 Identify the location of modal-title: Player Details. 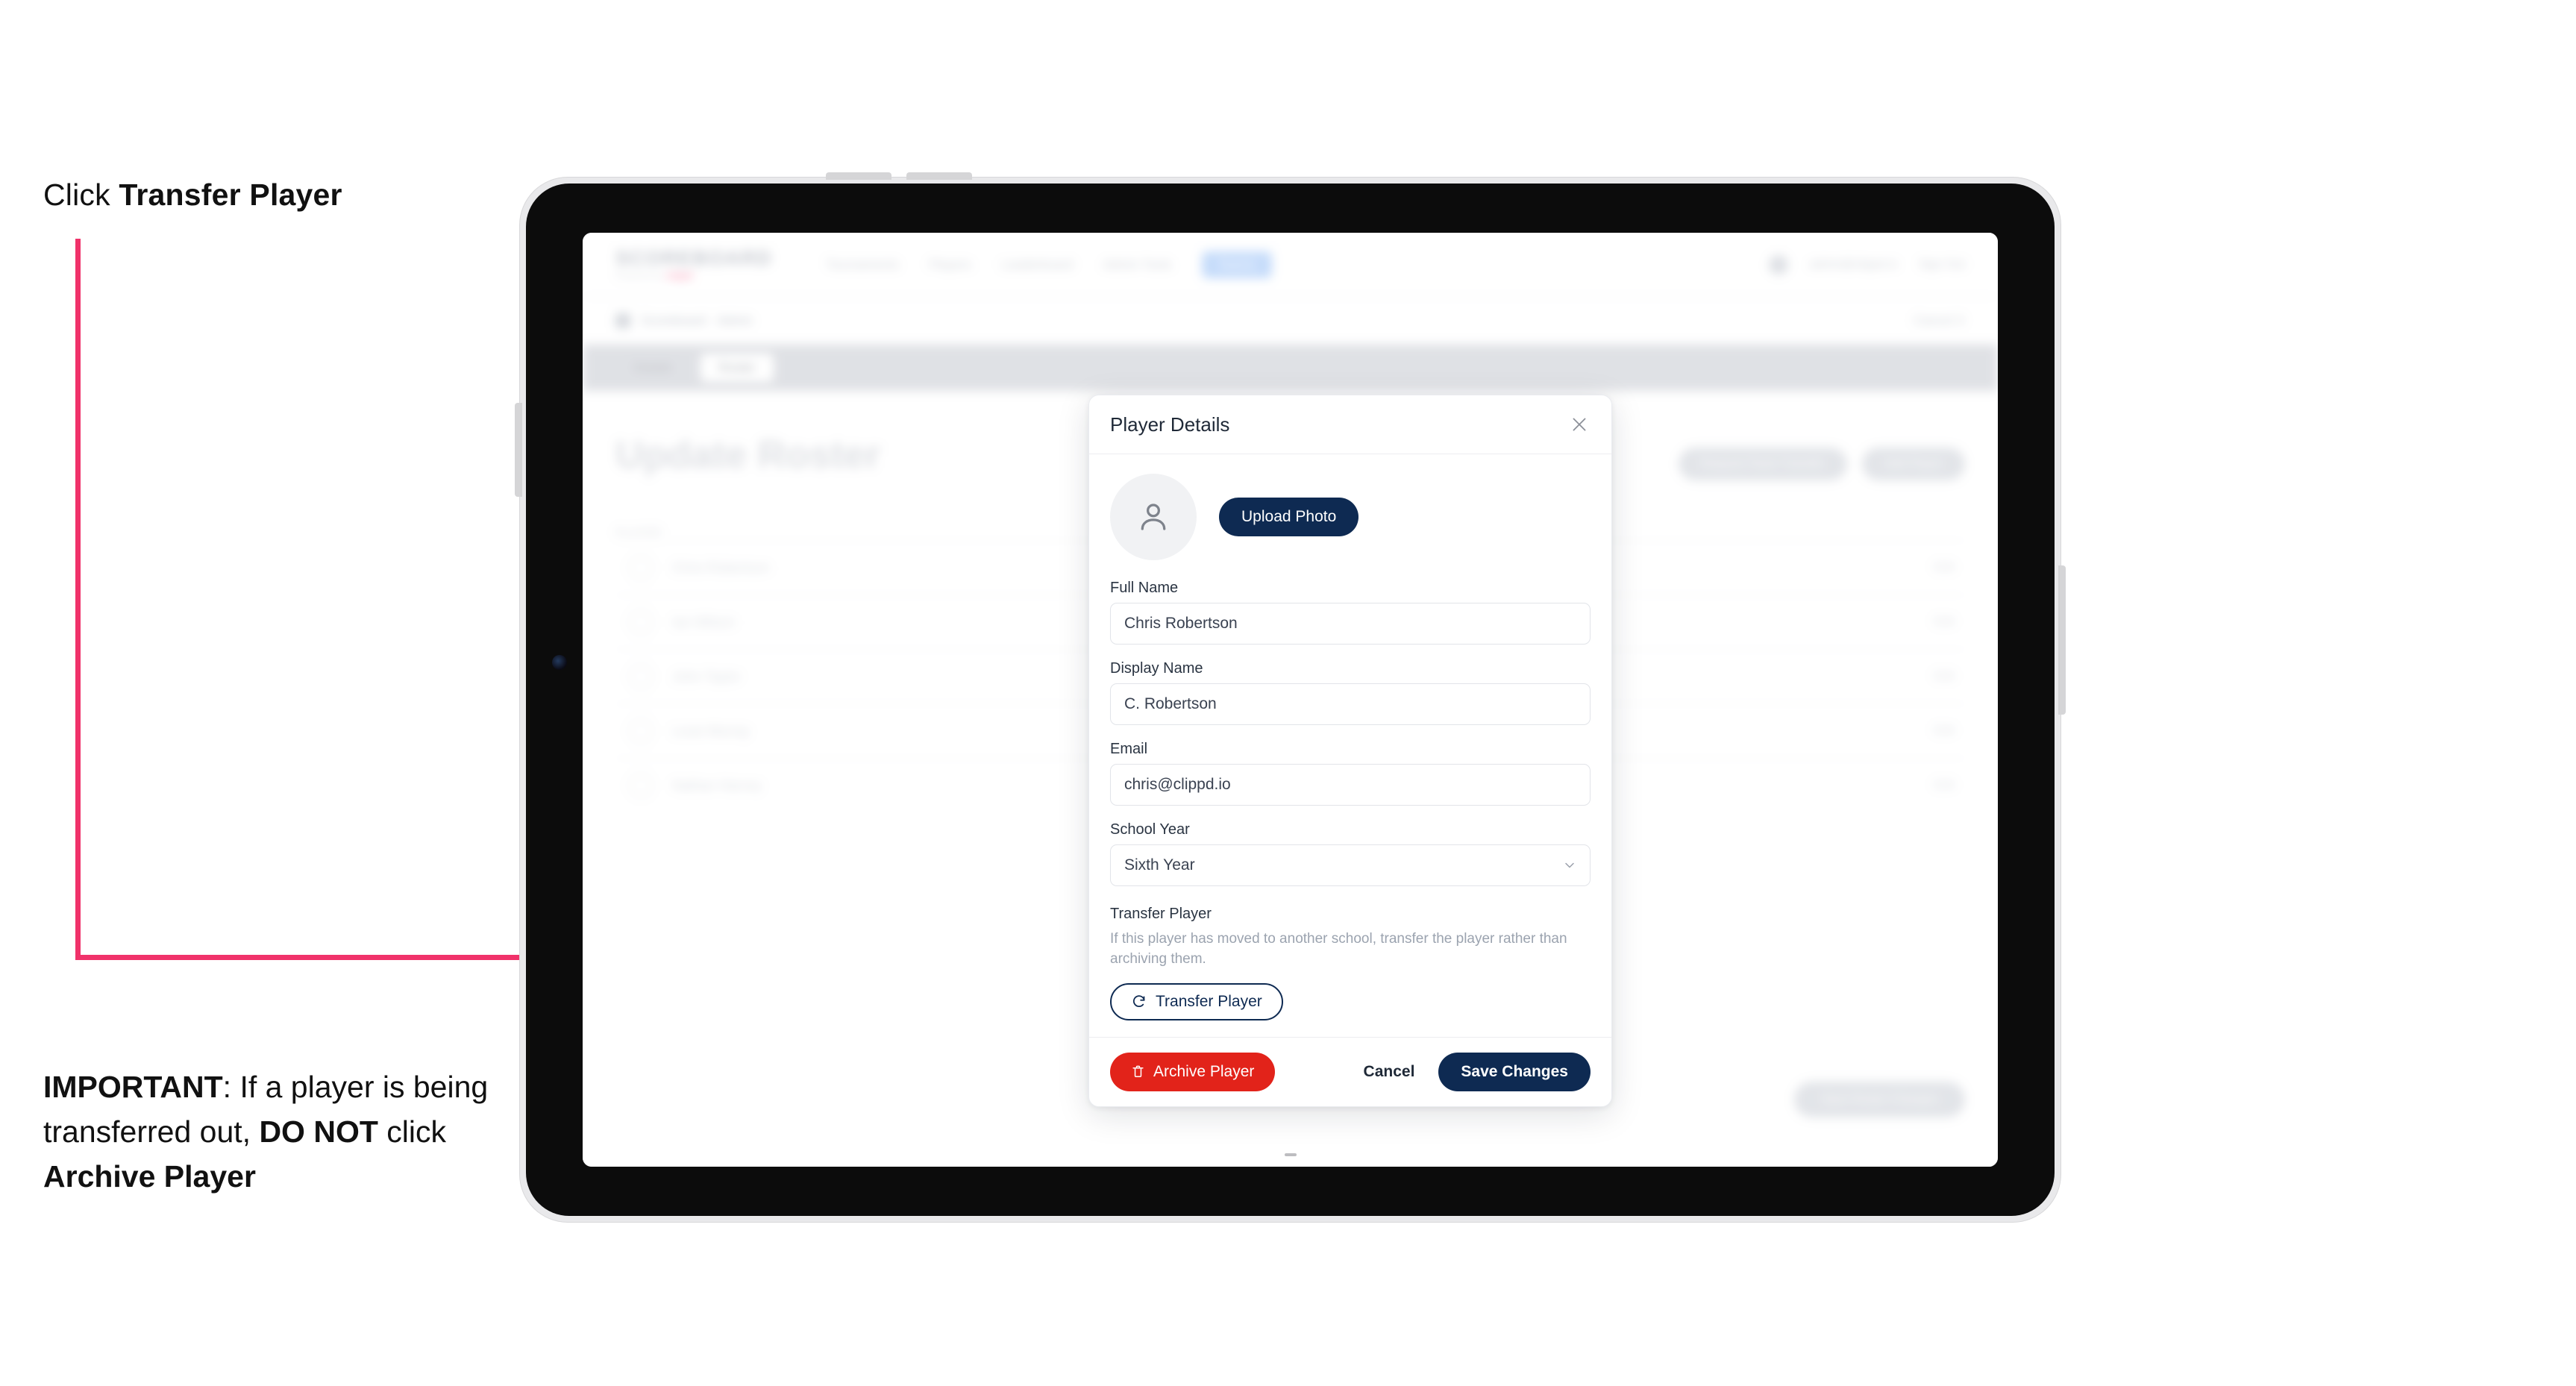
(1170, 424).